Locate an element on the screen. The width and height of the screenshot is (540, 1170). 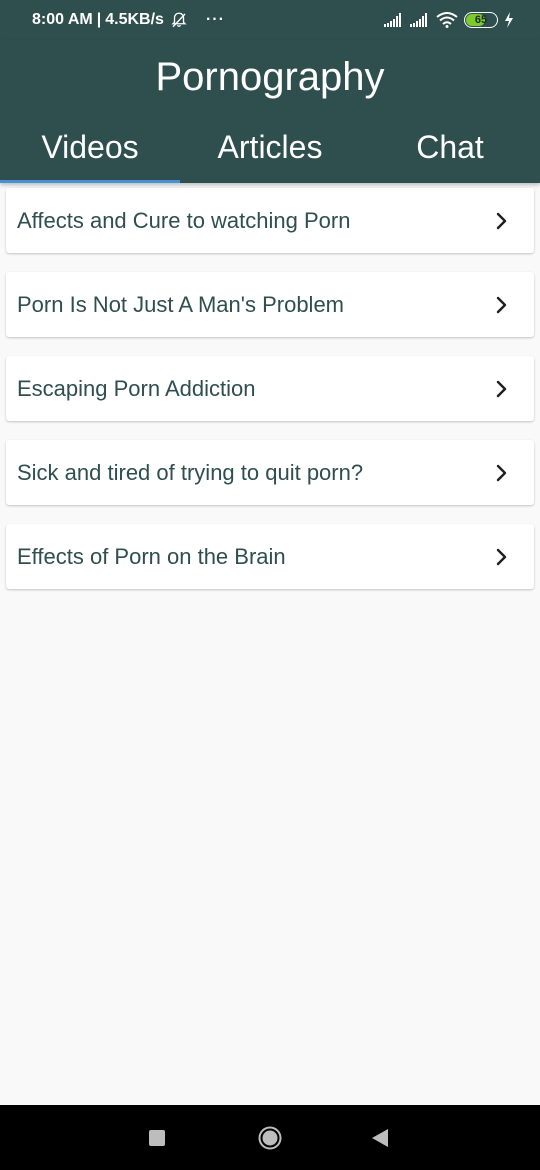
list-item: Affects and Cure to watching Porn is located at coordinates (270, 220).